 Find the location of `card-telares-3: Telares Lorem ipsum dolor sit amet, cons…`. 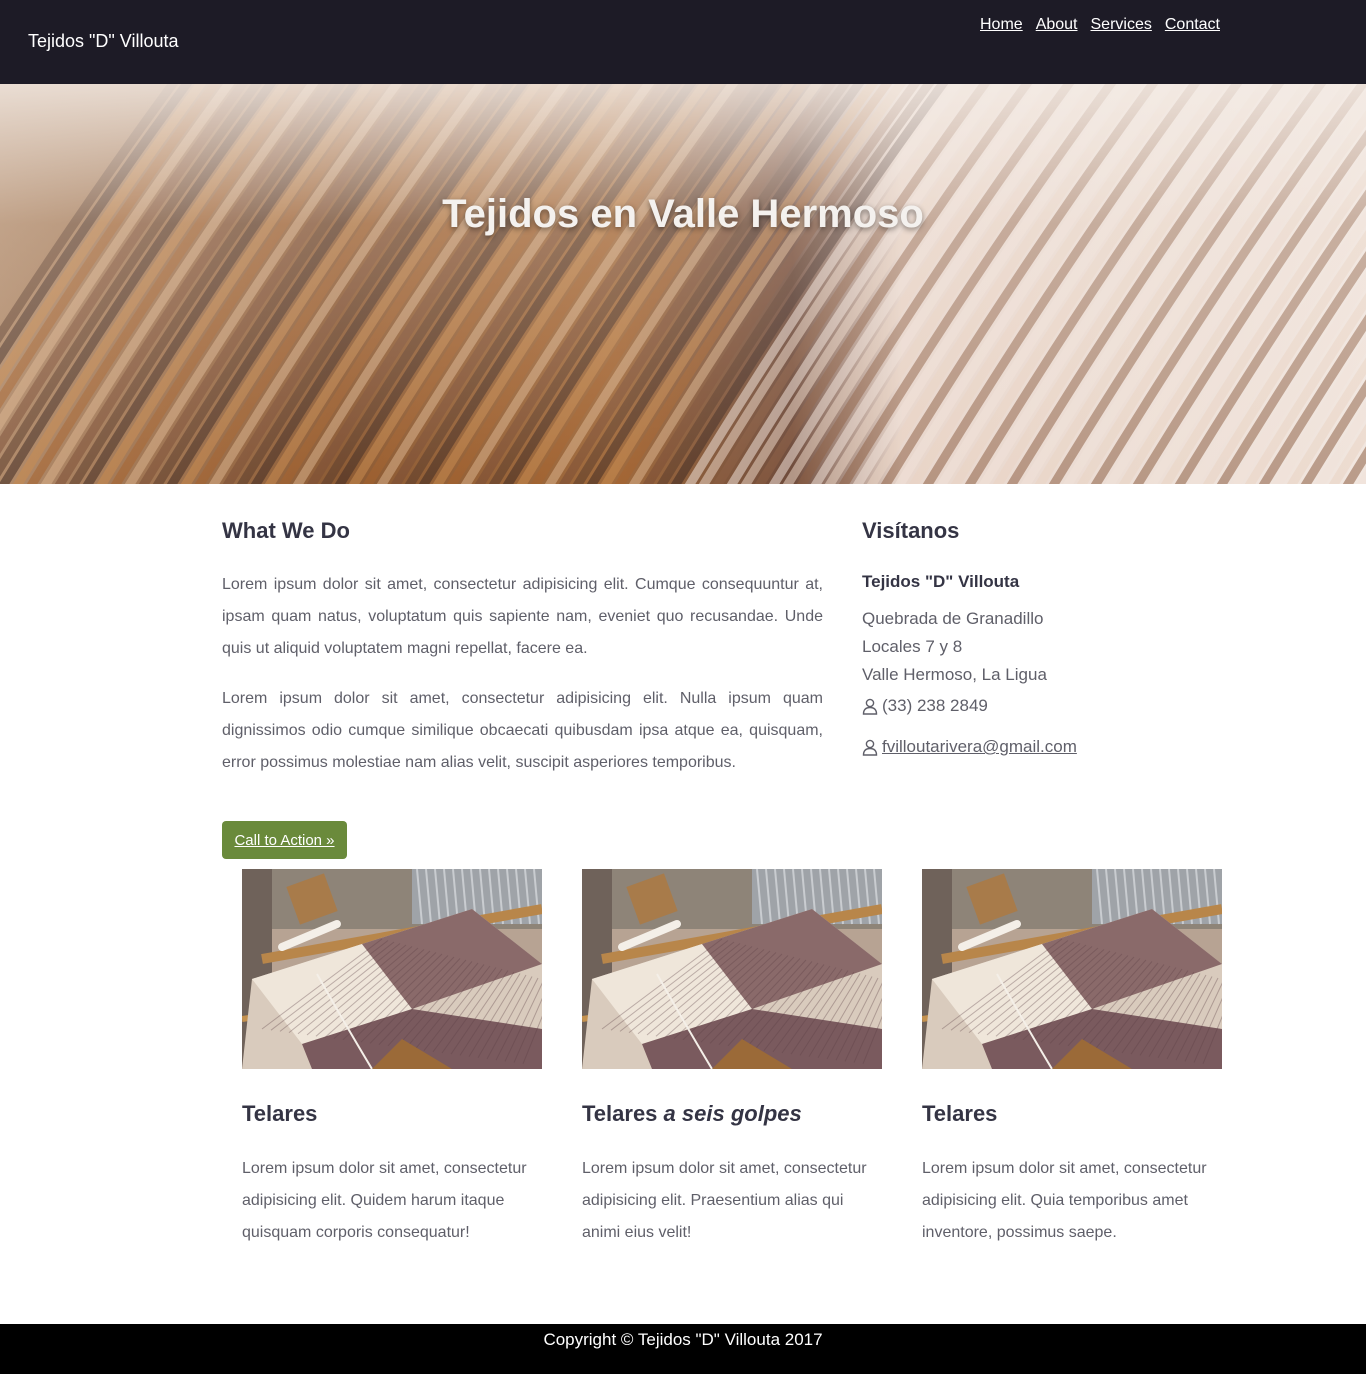

card-telares-3: Telares Lorem ipsum dolor sit amet, cons… is located at coordinates (1072, 1055).